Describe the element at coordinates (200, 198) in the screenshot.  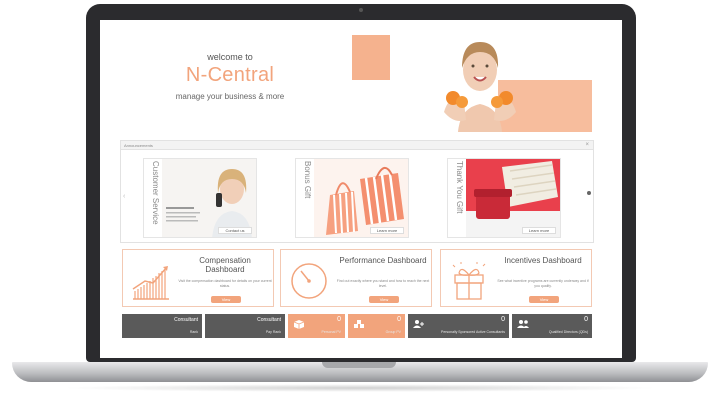
I see `announcement-card-customer-service: Customer Service Contact us` at that location.